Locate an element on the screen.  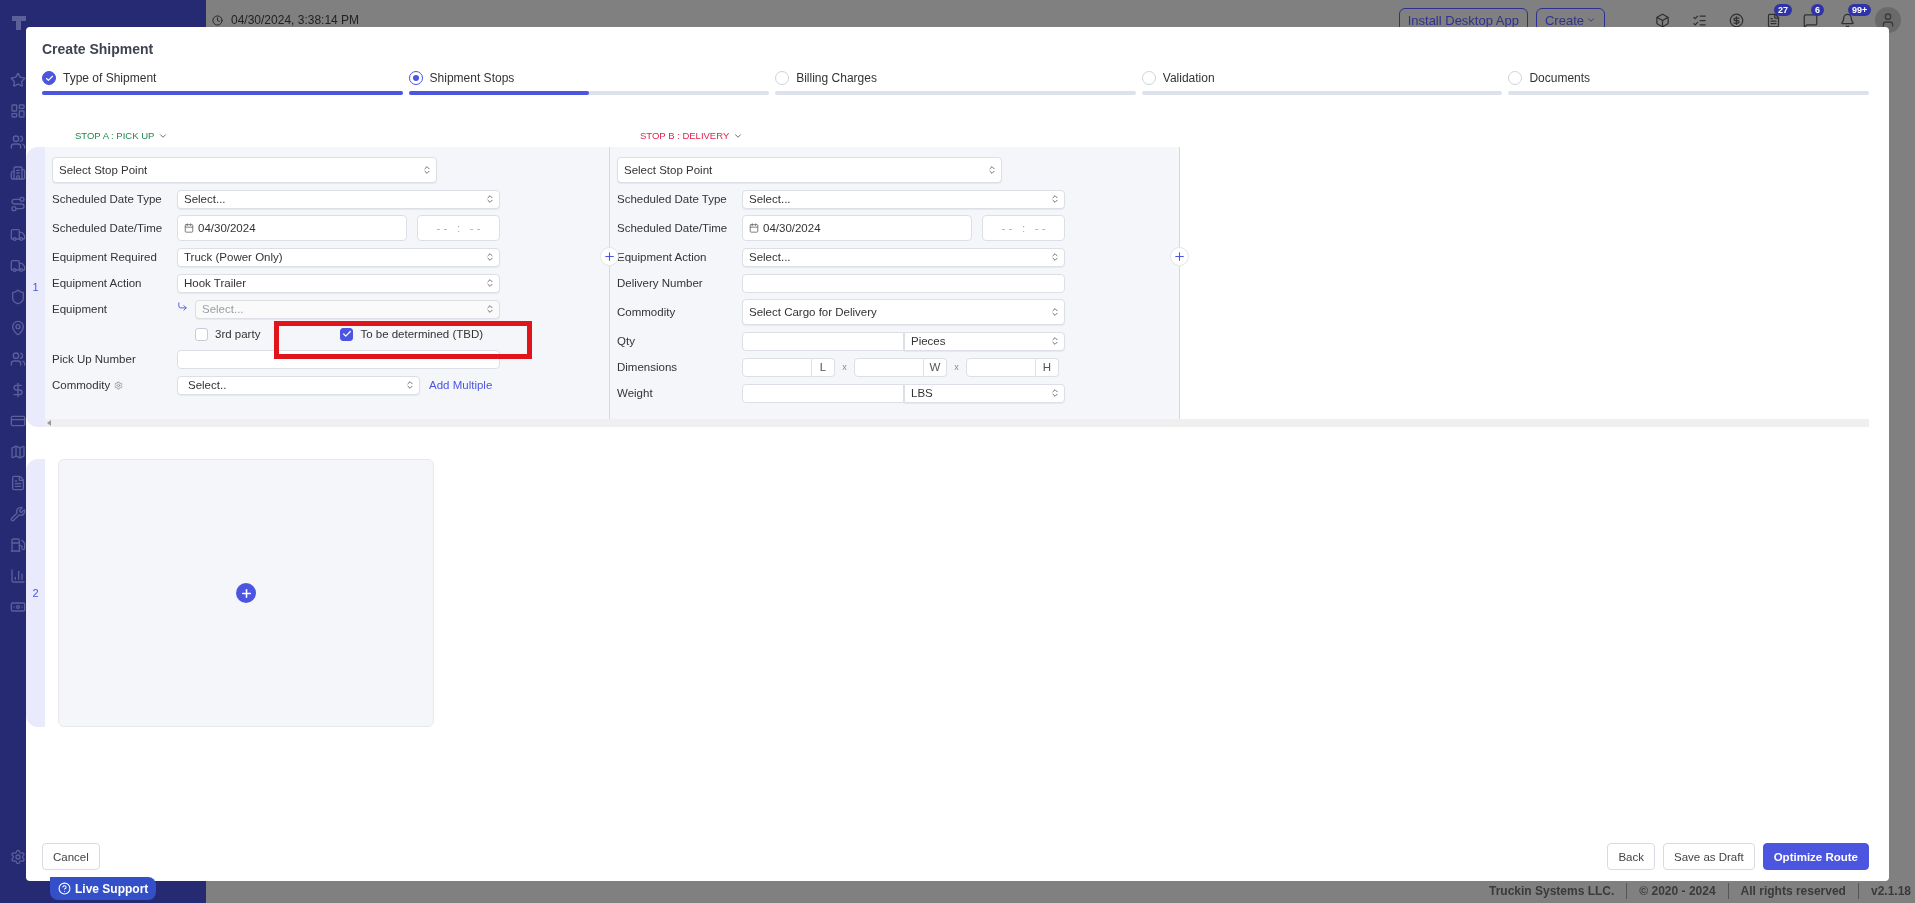
chart-icon is located at coordinates (18, 576).